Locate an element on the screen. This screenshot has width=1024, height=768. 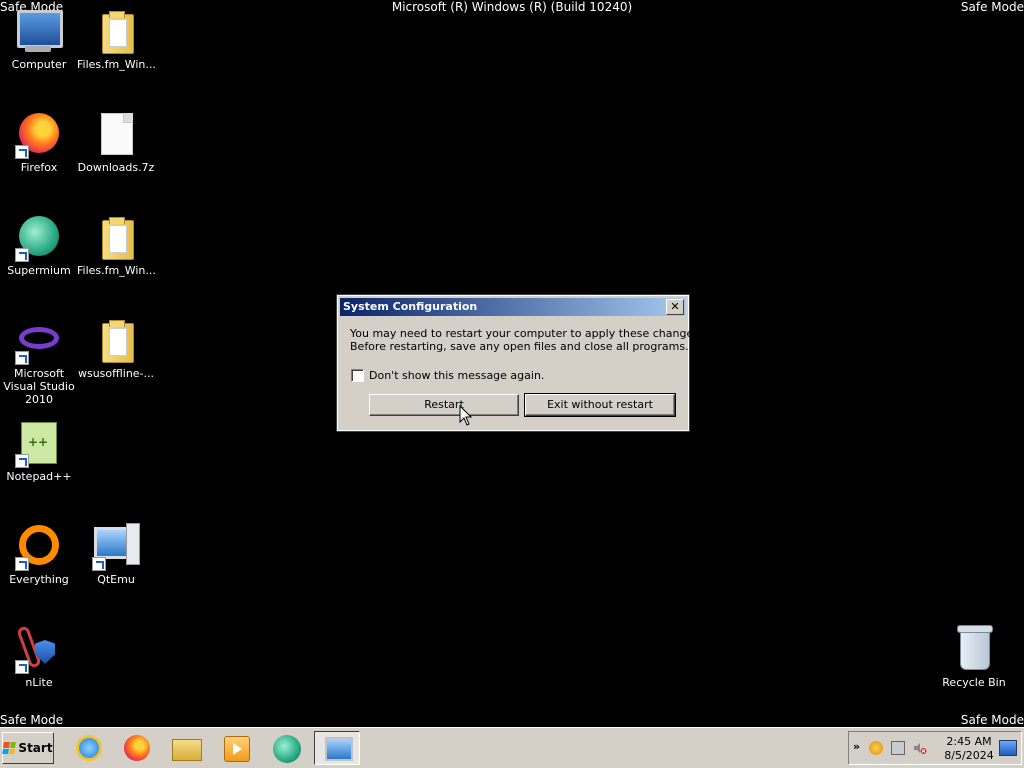
desktop-icon-downloads-7z: Downloads.7z is located at coordinates (116, 139).